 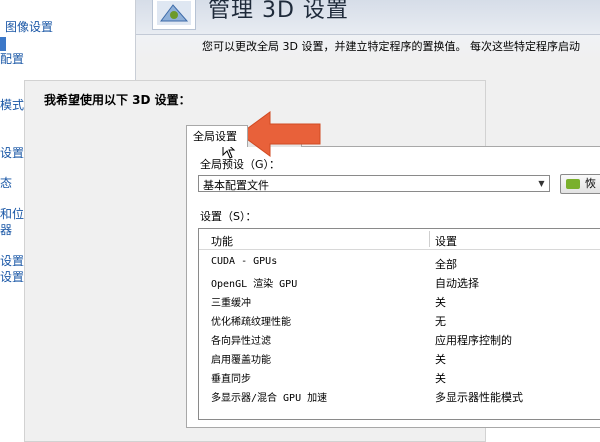 What do you see at coordinates (278, 11) in the screenshot?
I see `page-title: 管理 3D 设置` at bounding box center [278, 11].